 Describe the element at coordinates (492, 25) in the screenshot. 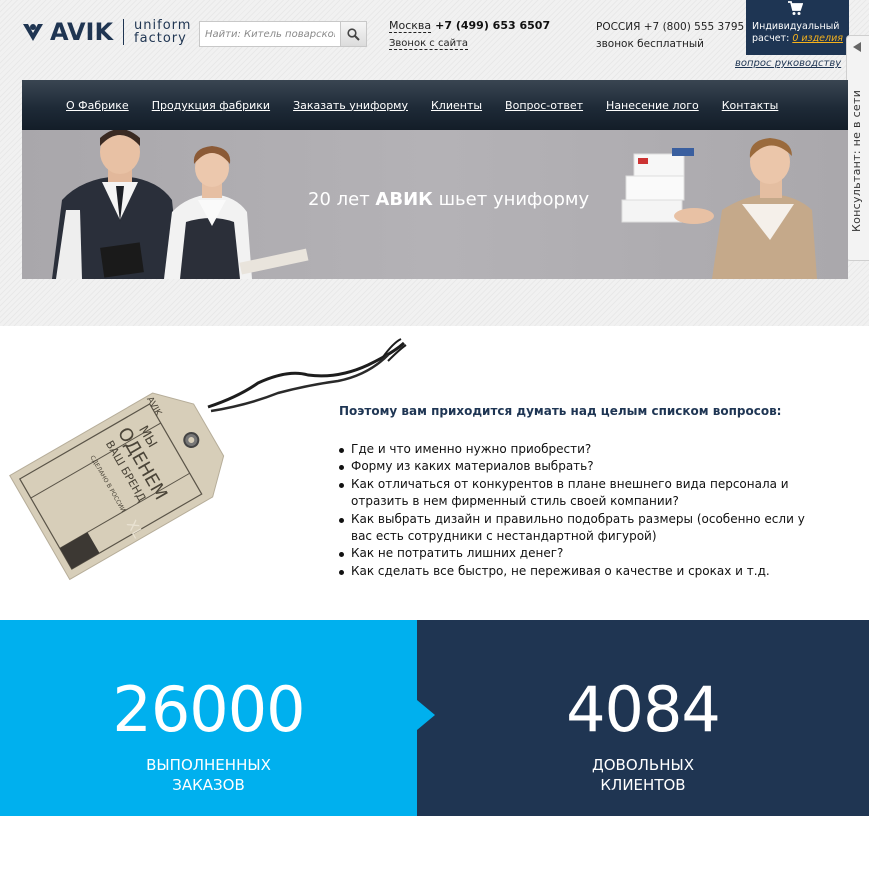

I see `moscow-phone: +7 (499) 653 6507` at that location.